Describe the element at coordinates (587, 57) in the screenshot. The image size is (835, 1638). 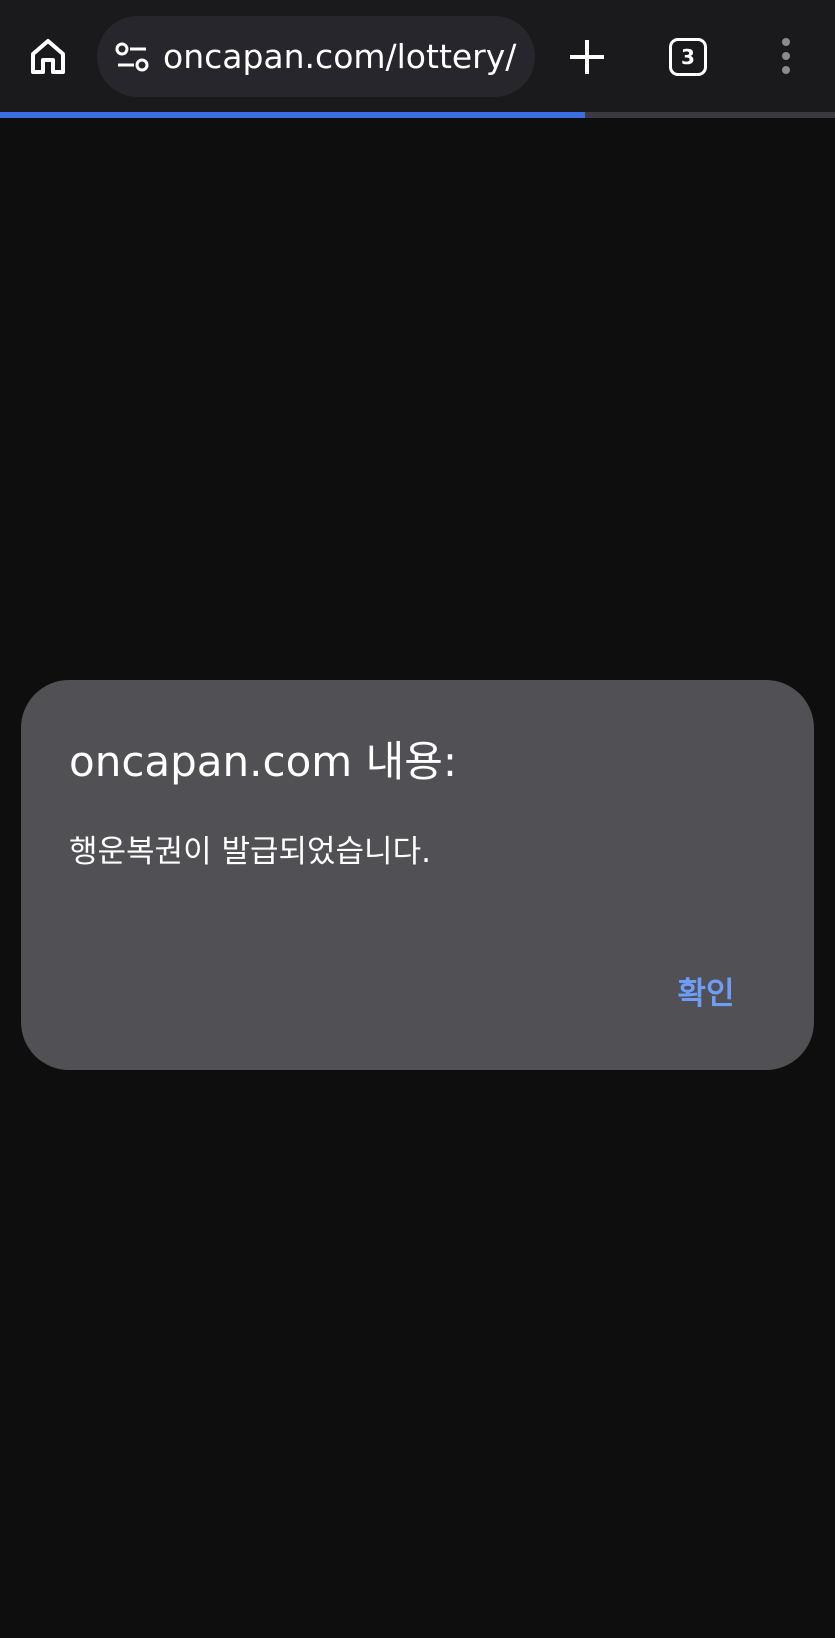
I see `plus-icon` at that location.